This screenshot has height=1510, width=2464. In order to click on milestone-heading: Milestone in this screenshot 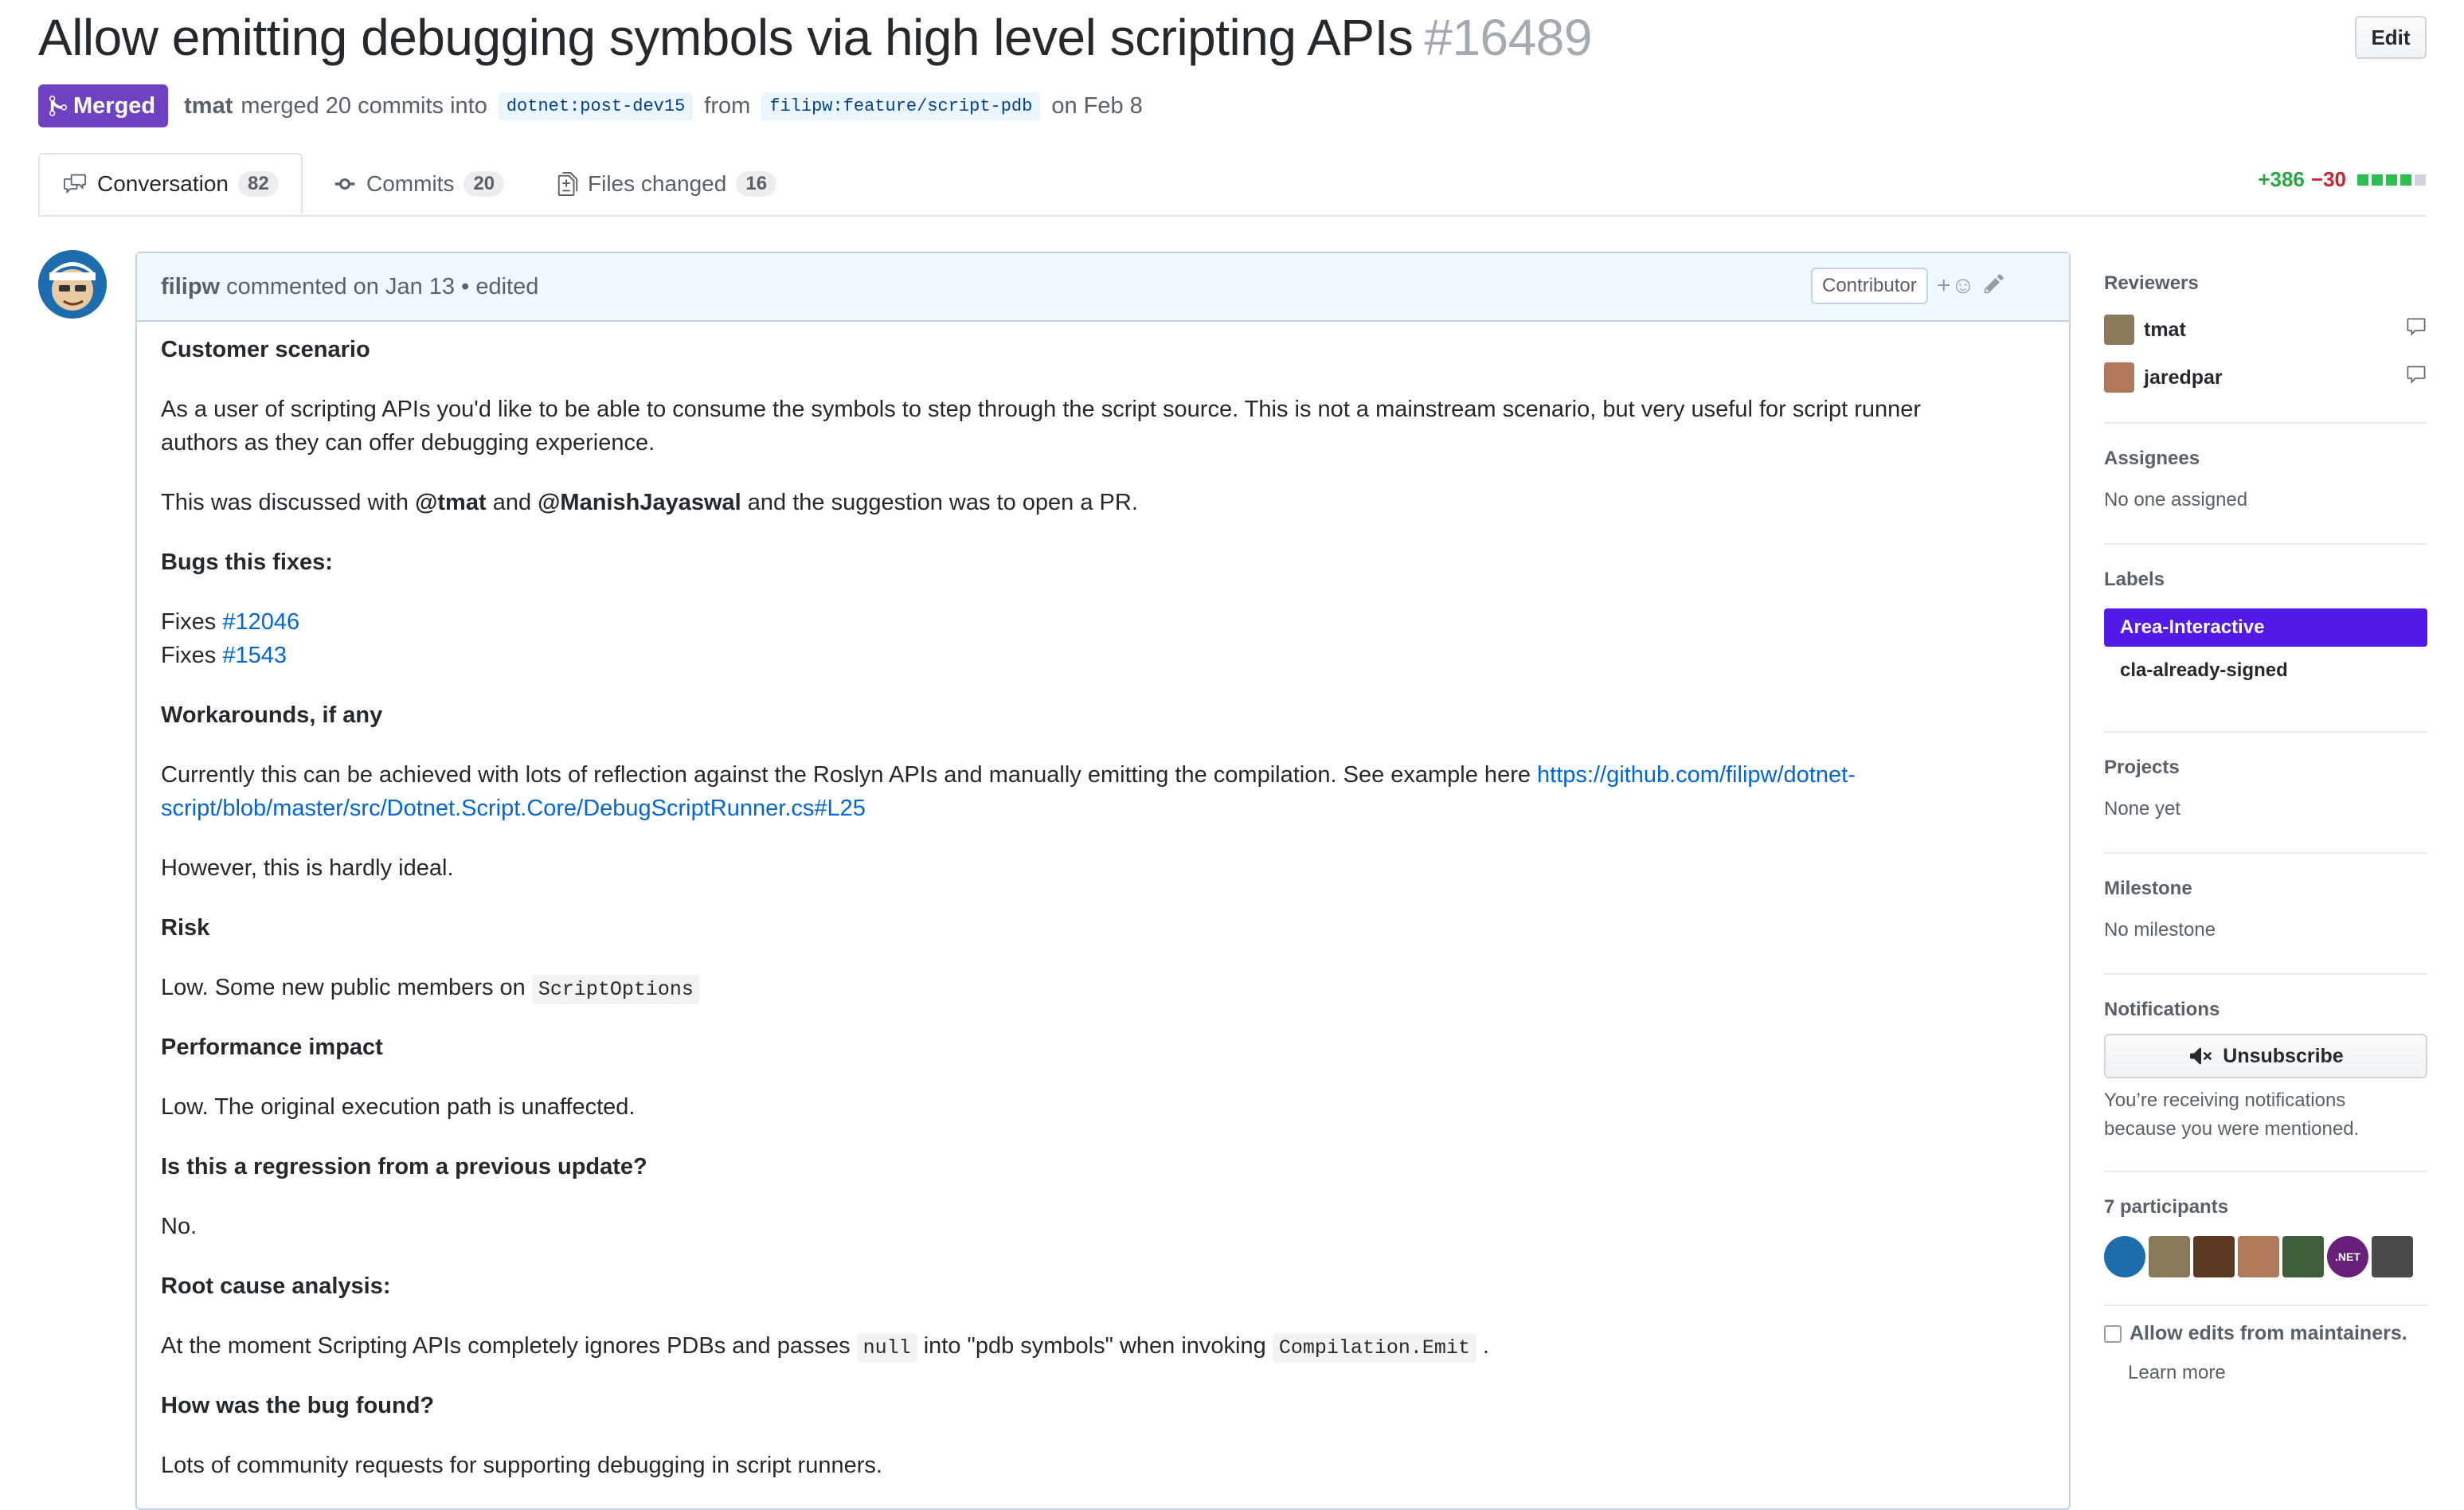, I will do `click(2148, 889)`.